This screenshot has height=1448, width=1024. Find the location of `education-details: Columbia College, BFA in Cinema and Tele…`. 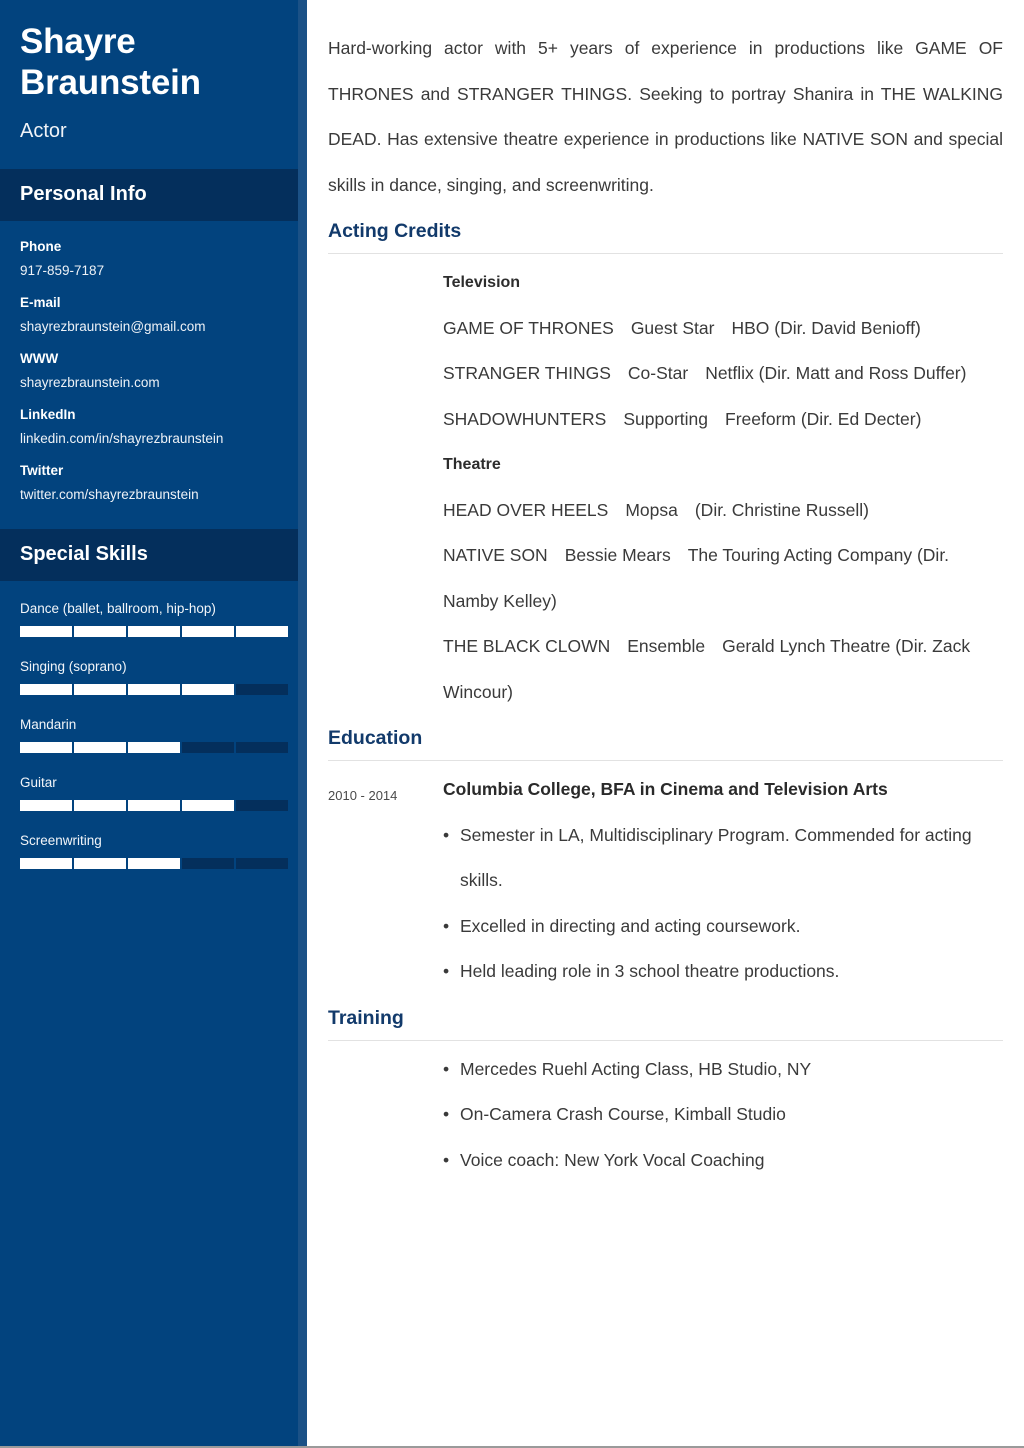

education-details: Columbia College, BFA in Cinema and Tele… is located at coordinates (723, 881).